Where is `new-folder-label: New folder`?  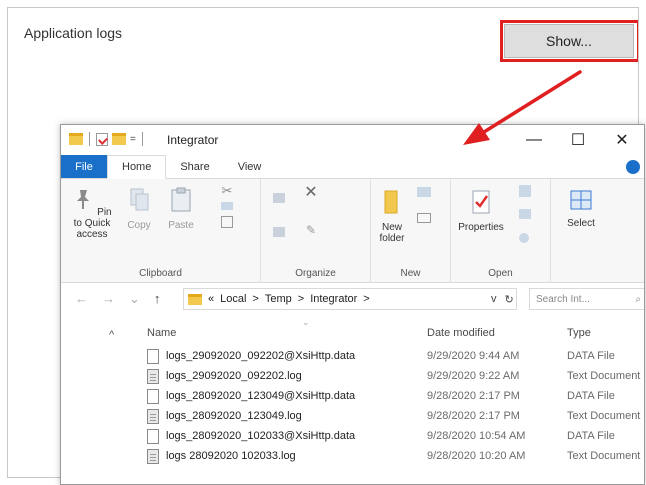 new-folder-label: New folder is located at coordinates (392, 233).